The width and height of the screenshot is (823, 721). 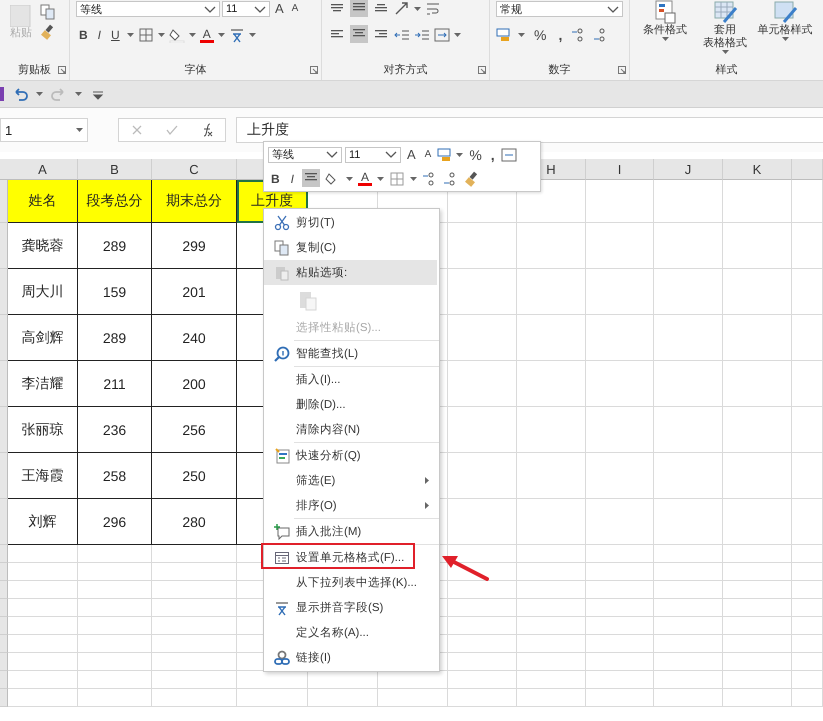 What do you see at coordinates (44, 130) in the screenshot?
I see `name-box: 1` at bounding box center [44, 130].